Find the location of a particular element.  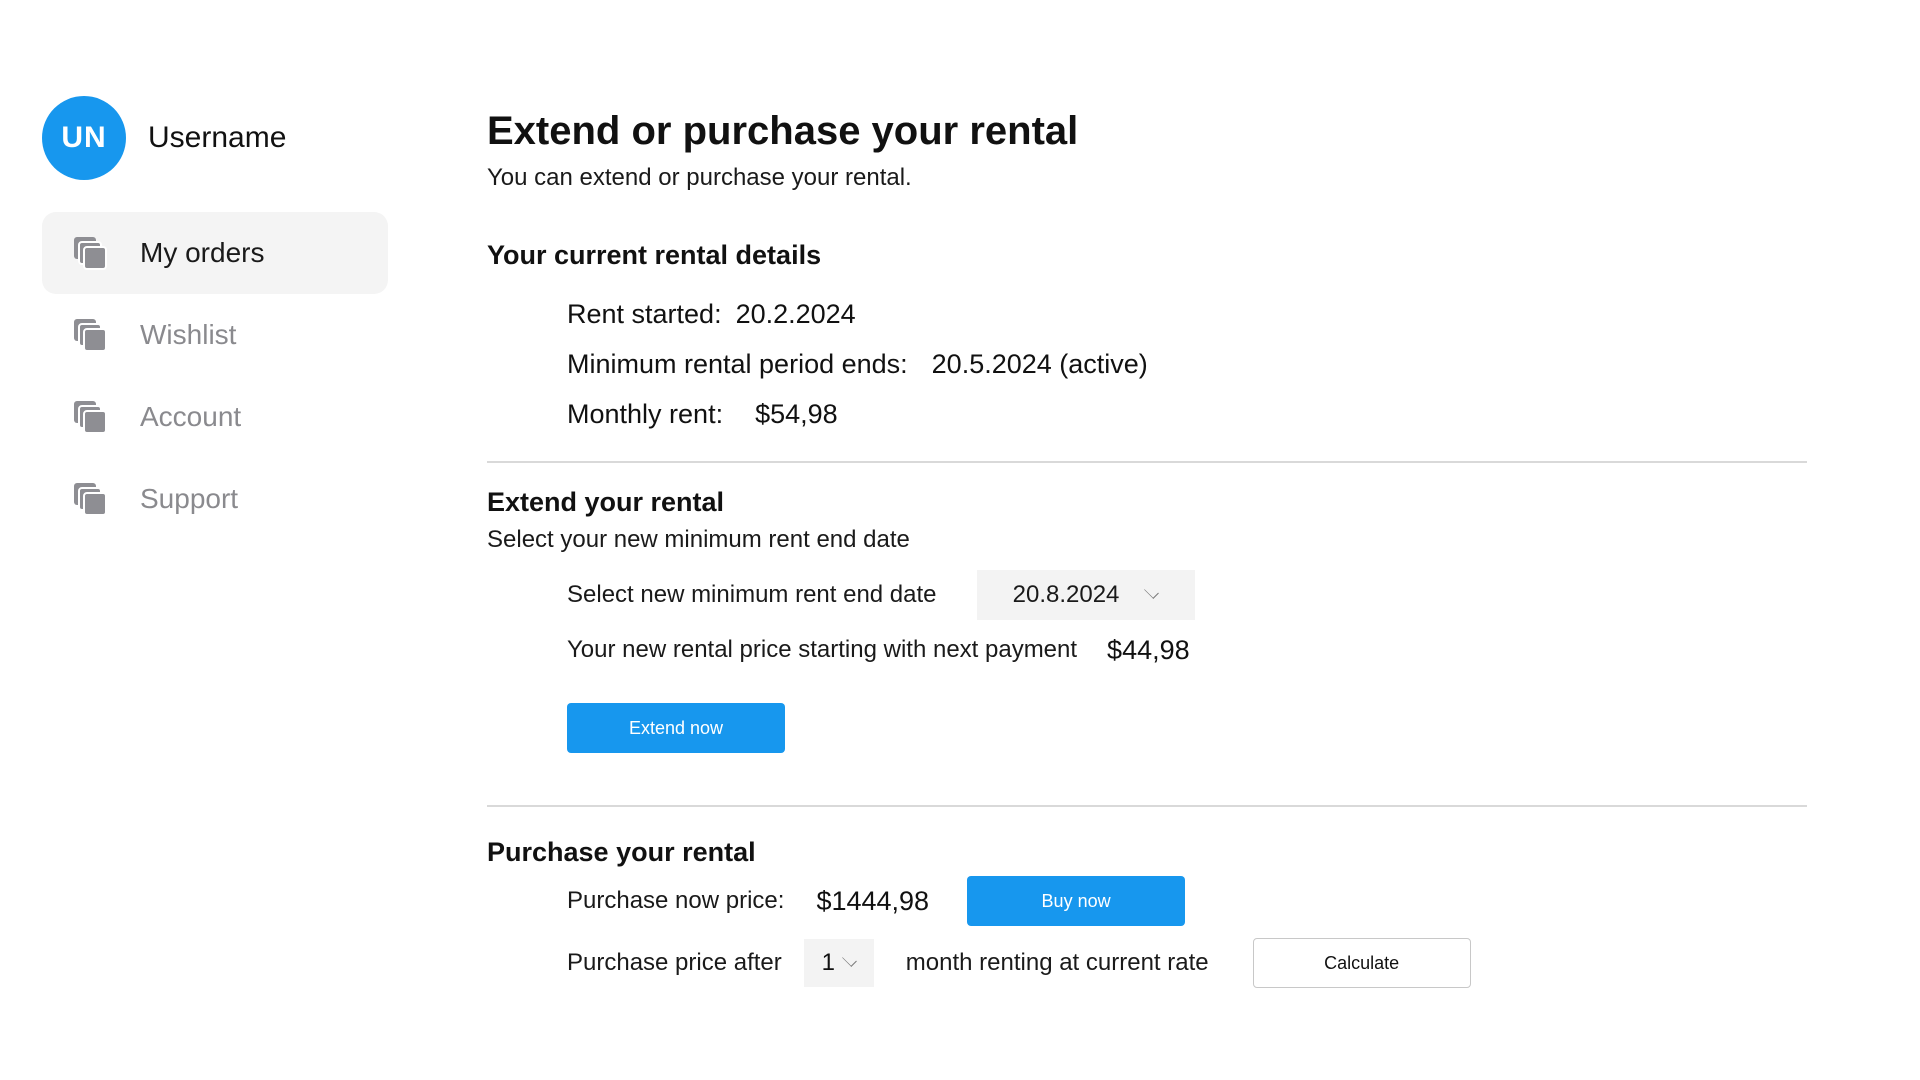

months-value: 1 is located at coordinates (828, 962).